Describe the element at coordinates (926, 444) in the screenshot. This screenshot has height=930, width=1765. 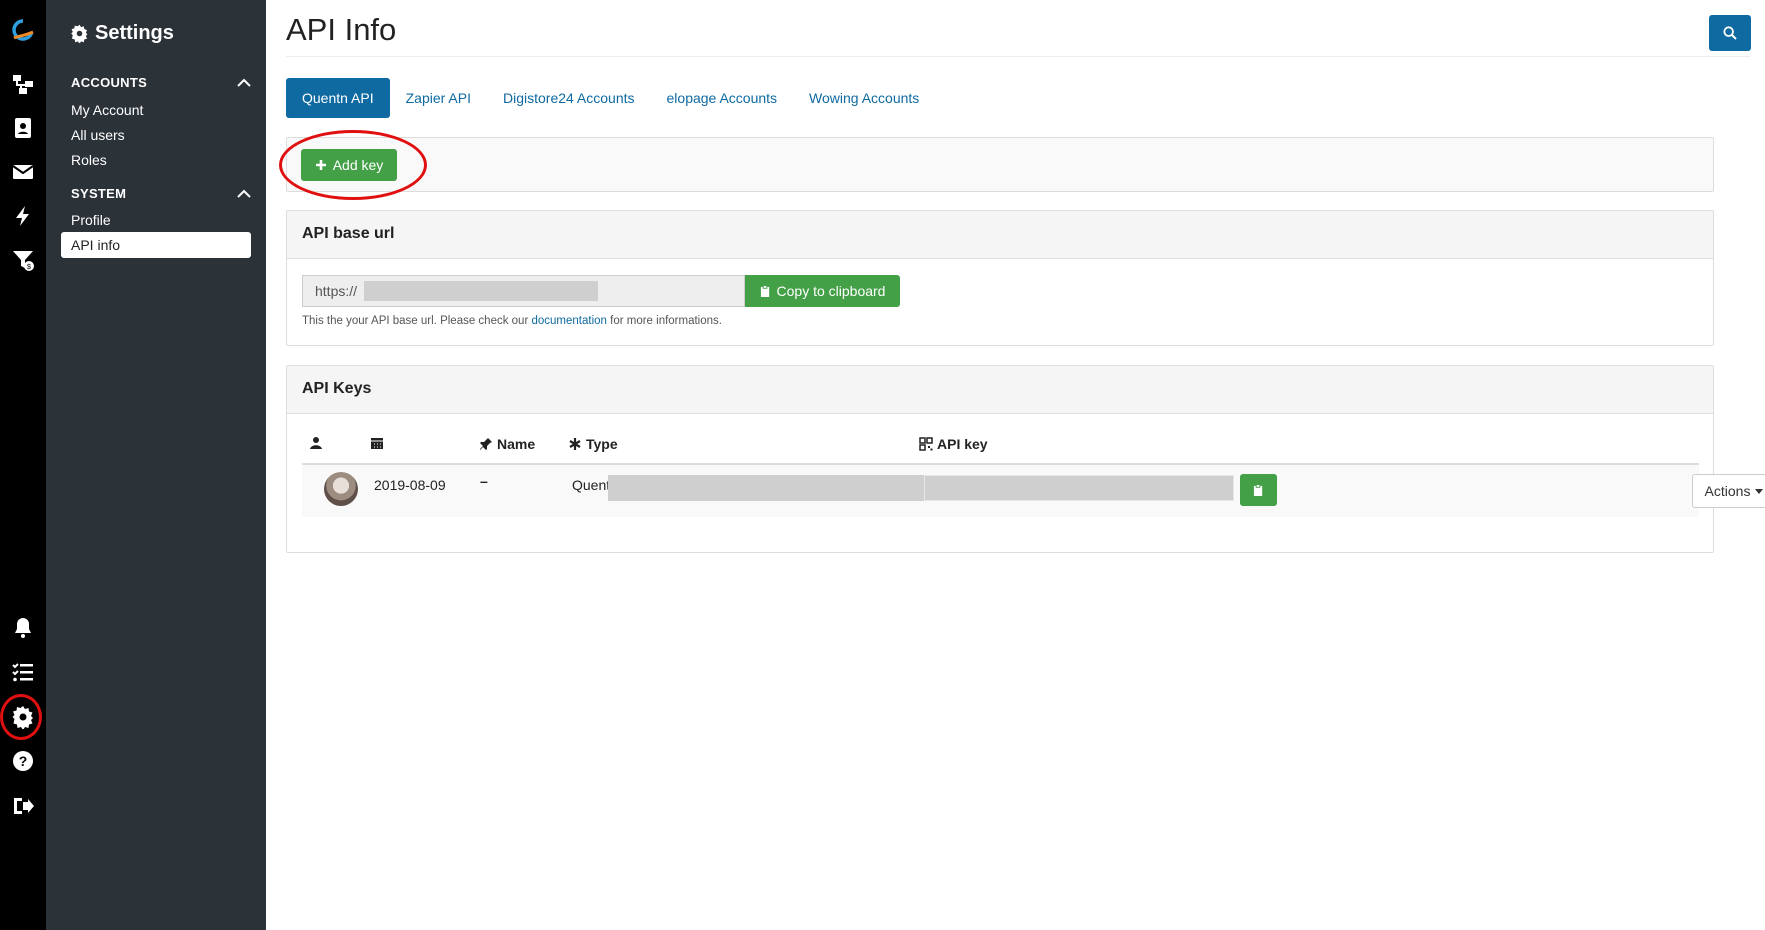
I see `qrcode-icon` at that location.